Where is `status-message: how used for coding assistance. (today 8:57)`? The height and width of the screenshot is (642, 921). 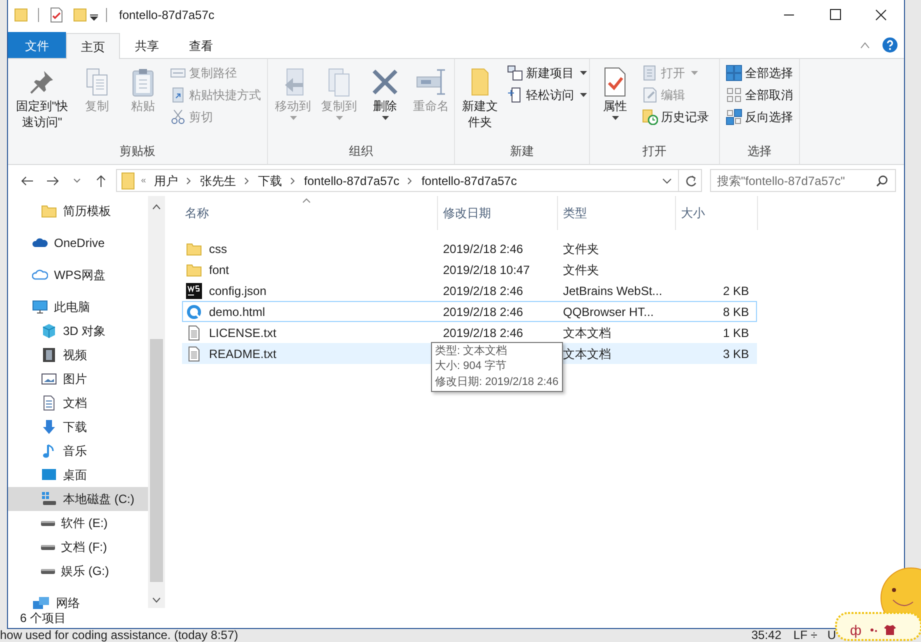 status-message: how used for coding assistance. (today 8:57) is located at coordinates (119, 635).